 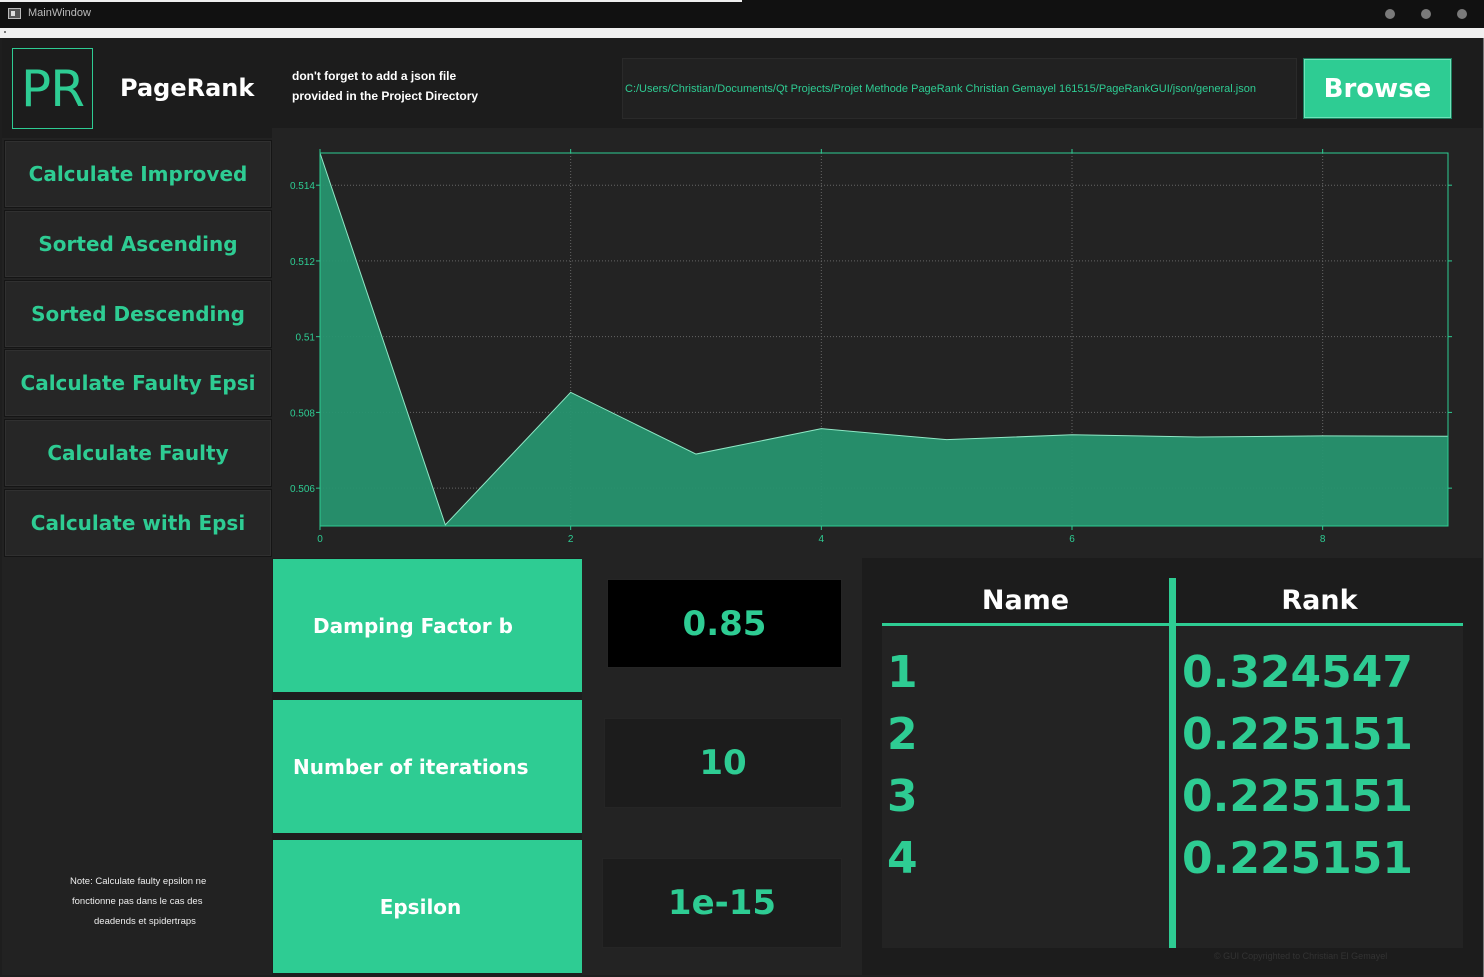 What do you see at coordinates (371, 1) in the screenshot?
I see `title-bar-highlight` at bounding box center [371, 1].